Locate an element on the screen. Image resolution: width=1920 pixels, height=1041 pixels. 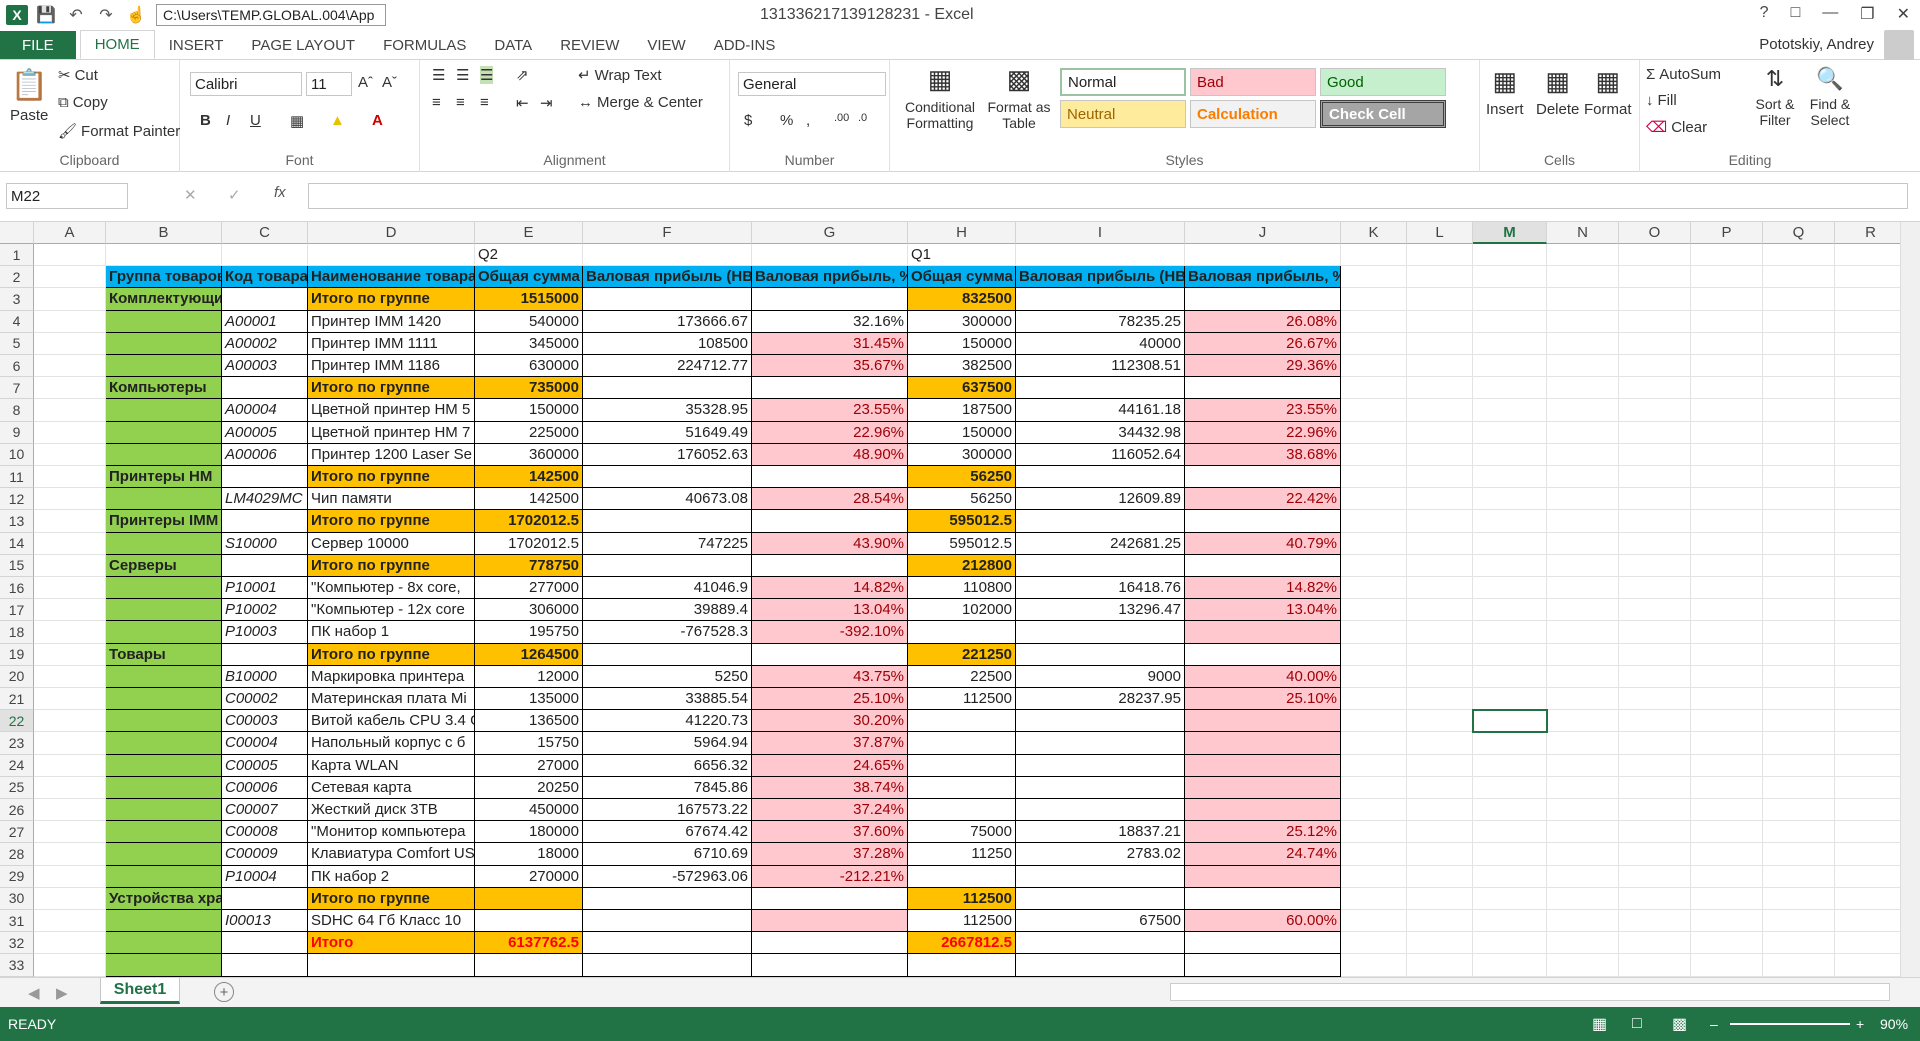
grid-cell: 37.24% is located at coordinates (830, 810).